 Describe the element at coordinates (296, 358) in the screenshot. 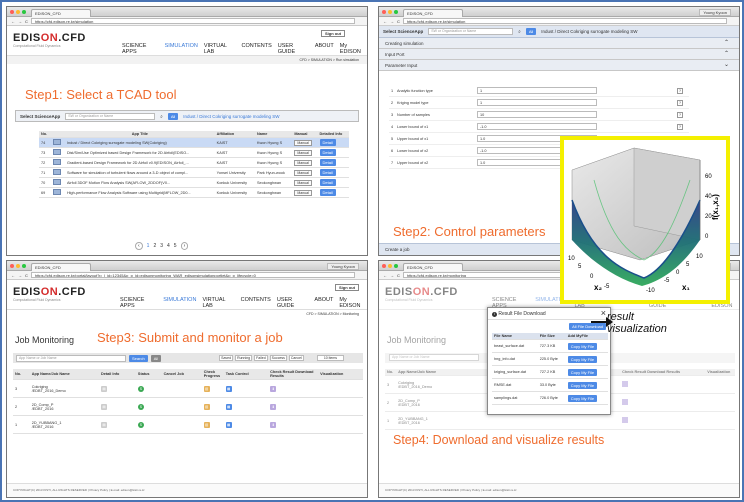

I see `status-filter: Cancel` at that location.